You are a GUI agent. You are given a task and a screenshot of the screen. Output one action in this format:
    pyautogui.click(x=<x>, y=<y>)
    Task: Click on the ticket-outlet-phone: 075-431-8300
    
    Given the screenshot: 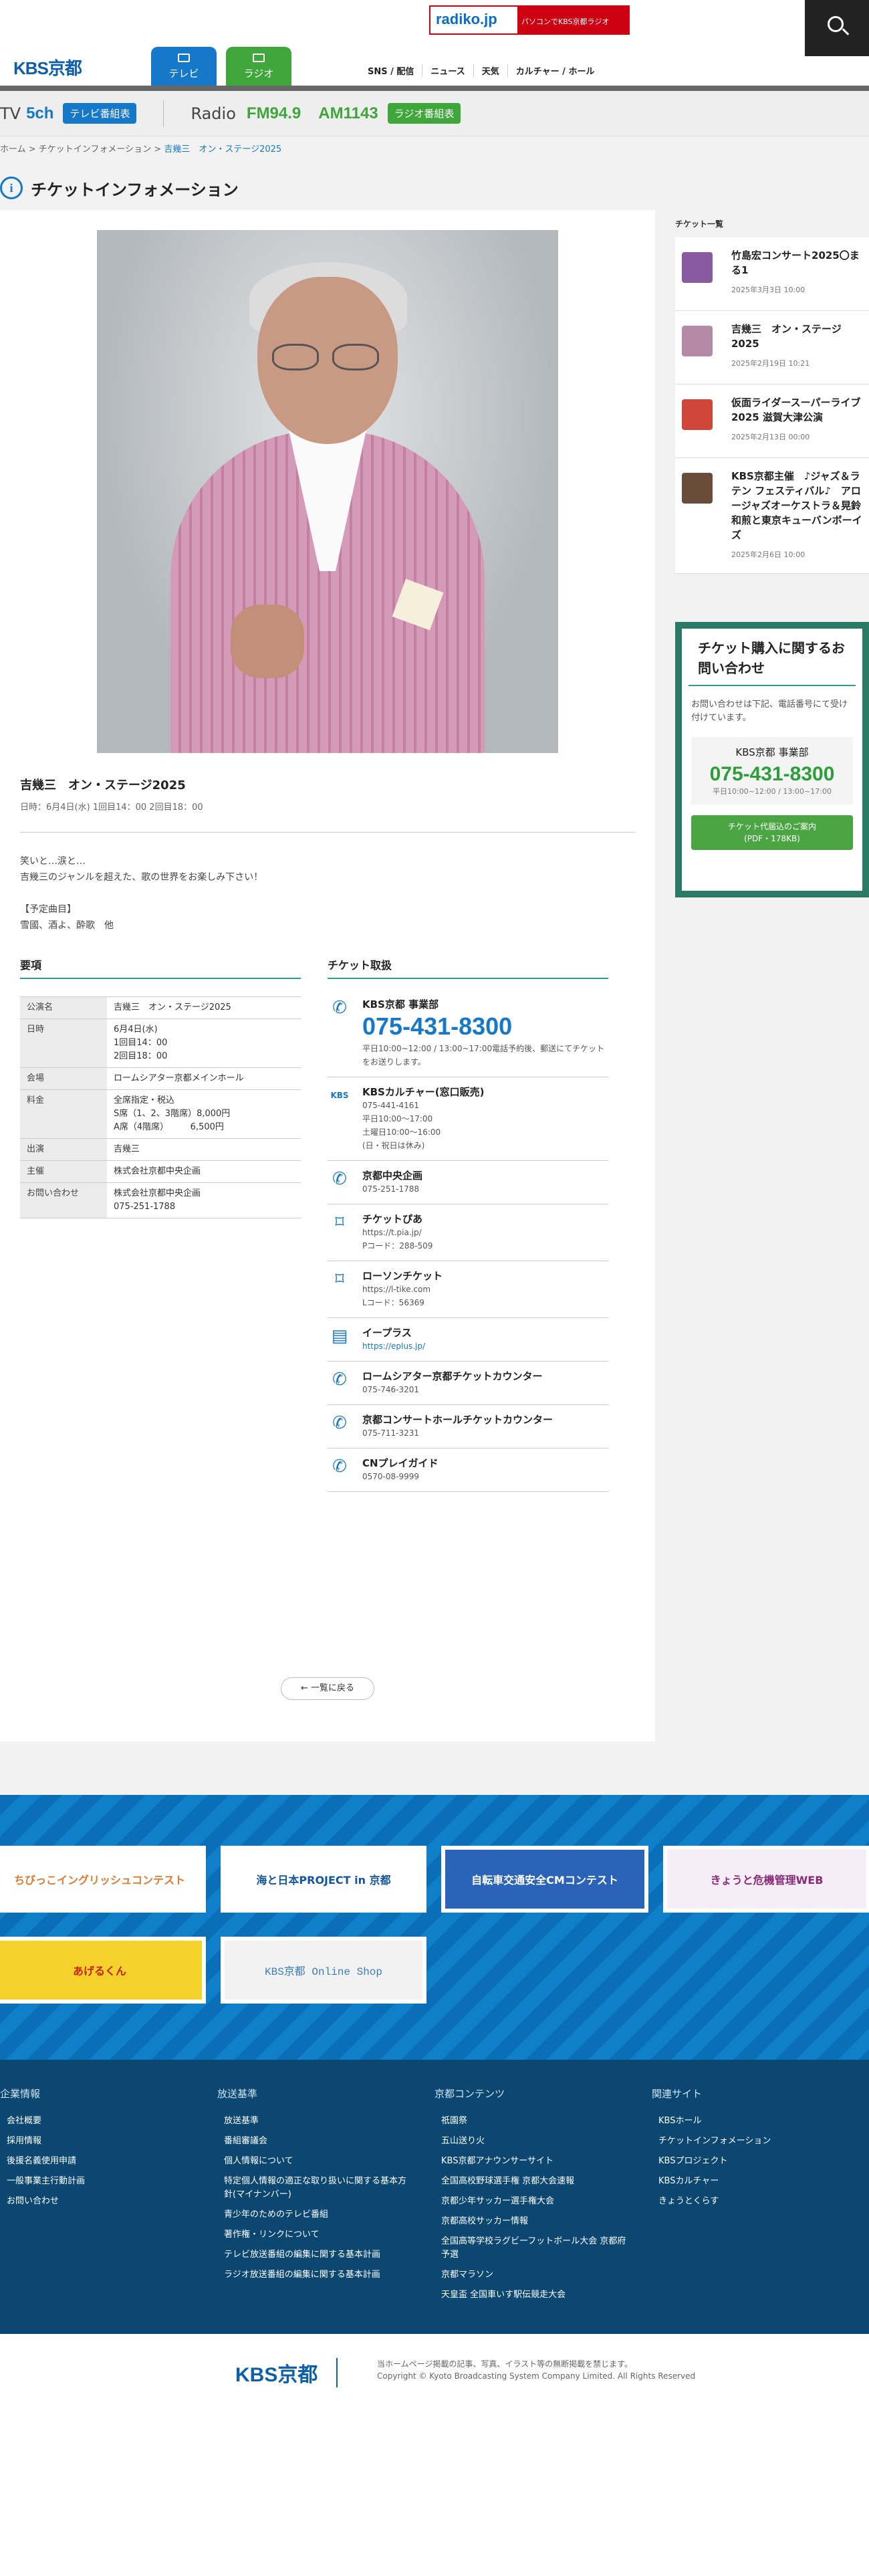 What is the action you would take?
    pyautogui.click(x=485, y=1026)
    